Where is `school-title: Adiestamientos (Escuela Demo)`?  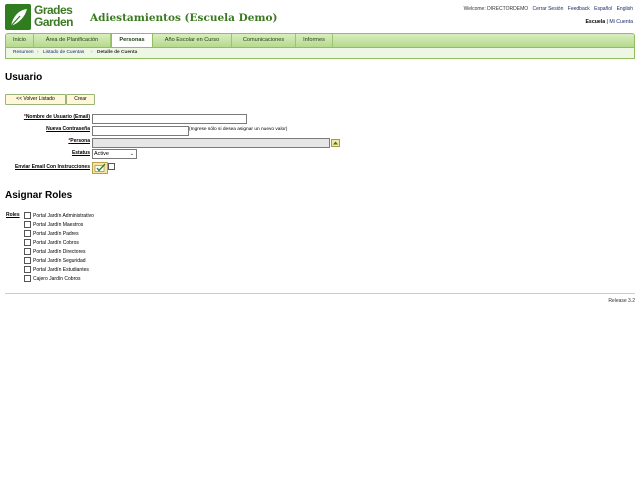
school-title: Adiestamientos (Escuela Demo) is located at coordinates (184, 18).